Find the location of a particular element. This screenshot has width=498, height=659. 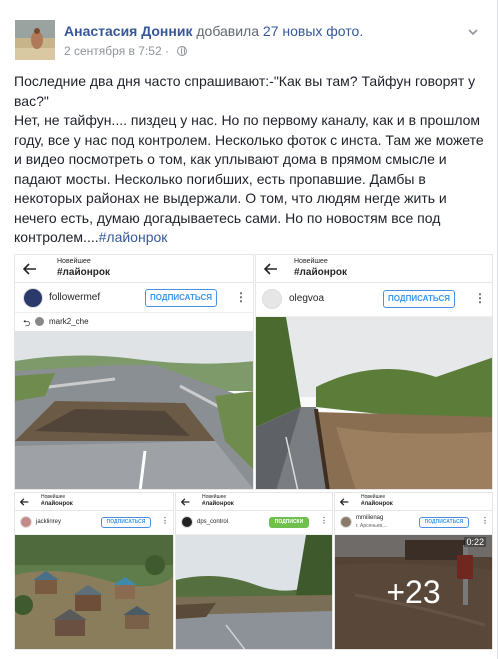

repost-icon: ⮌ is located at coordinates (27, 323).